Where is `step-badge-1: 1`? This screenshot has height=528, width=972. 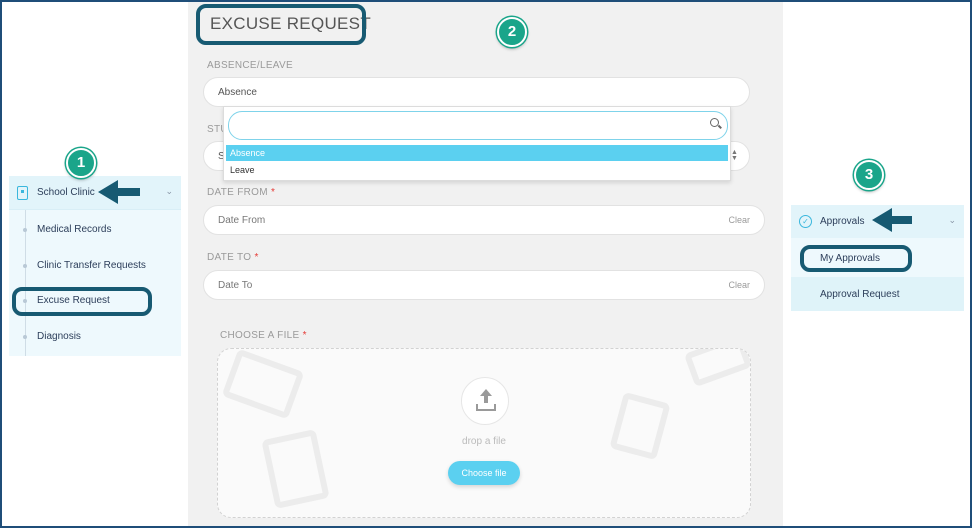 step-badge-1: 1 is located at coordinates (81, 163).